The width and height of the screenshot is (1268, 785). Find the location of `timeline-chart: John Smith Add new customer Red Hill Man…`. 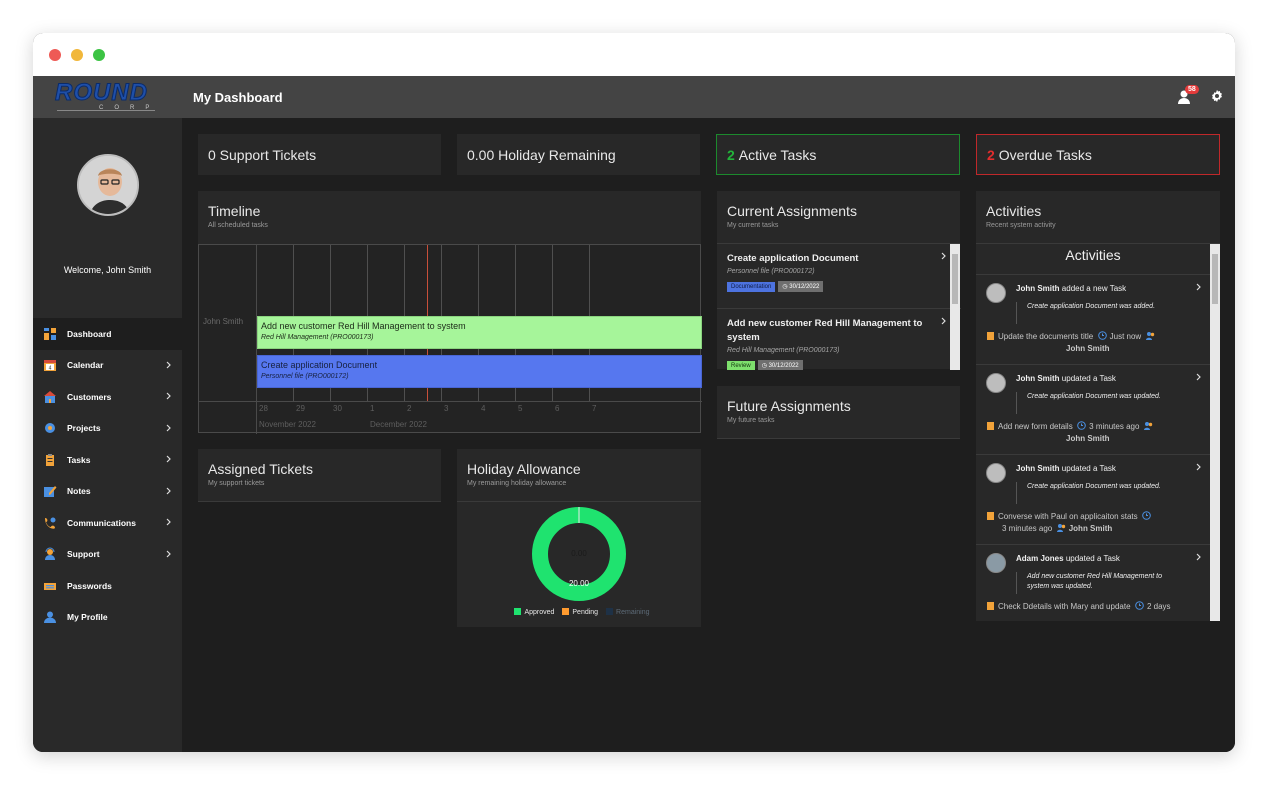

timeline-chart: John Smith Add new customer Red Hill Man… is located at coordinates (450, 339).